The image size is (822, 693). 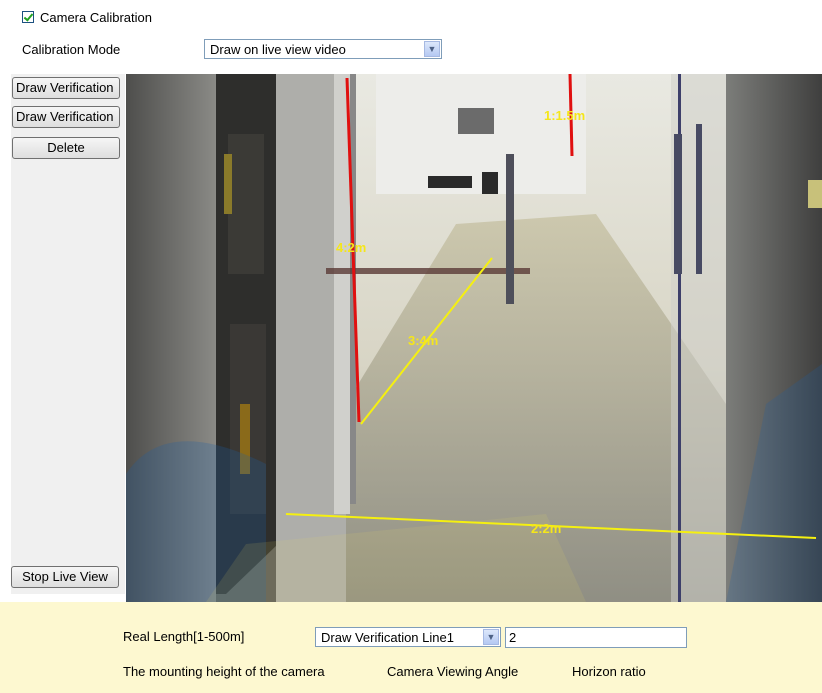 I want to click on camera-calibration-checkbox, so click(x=28, y=17).